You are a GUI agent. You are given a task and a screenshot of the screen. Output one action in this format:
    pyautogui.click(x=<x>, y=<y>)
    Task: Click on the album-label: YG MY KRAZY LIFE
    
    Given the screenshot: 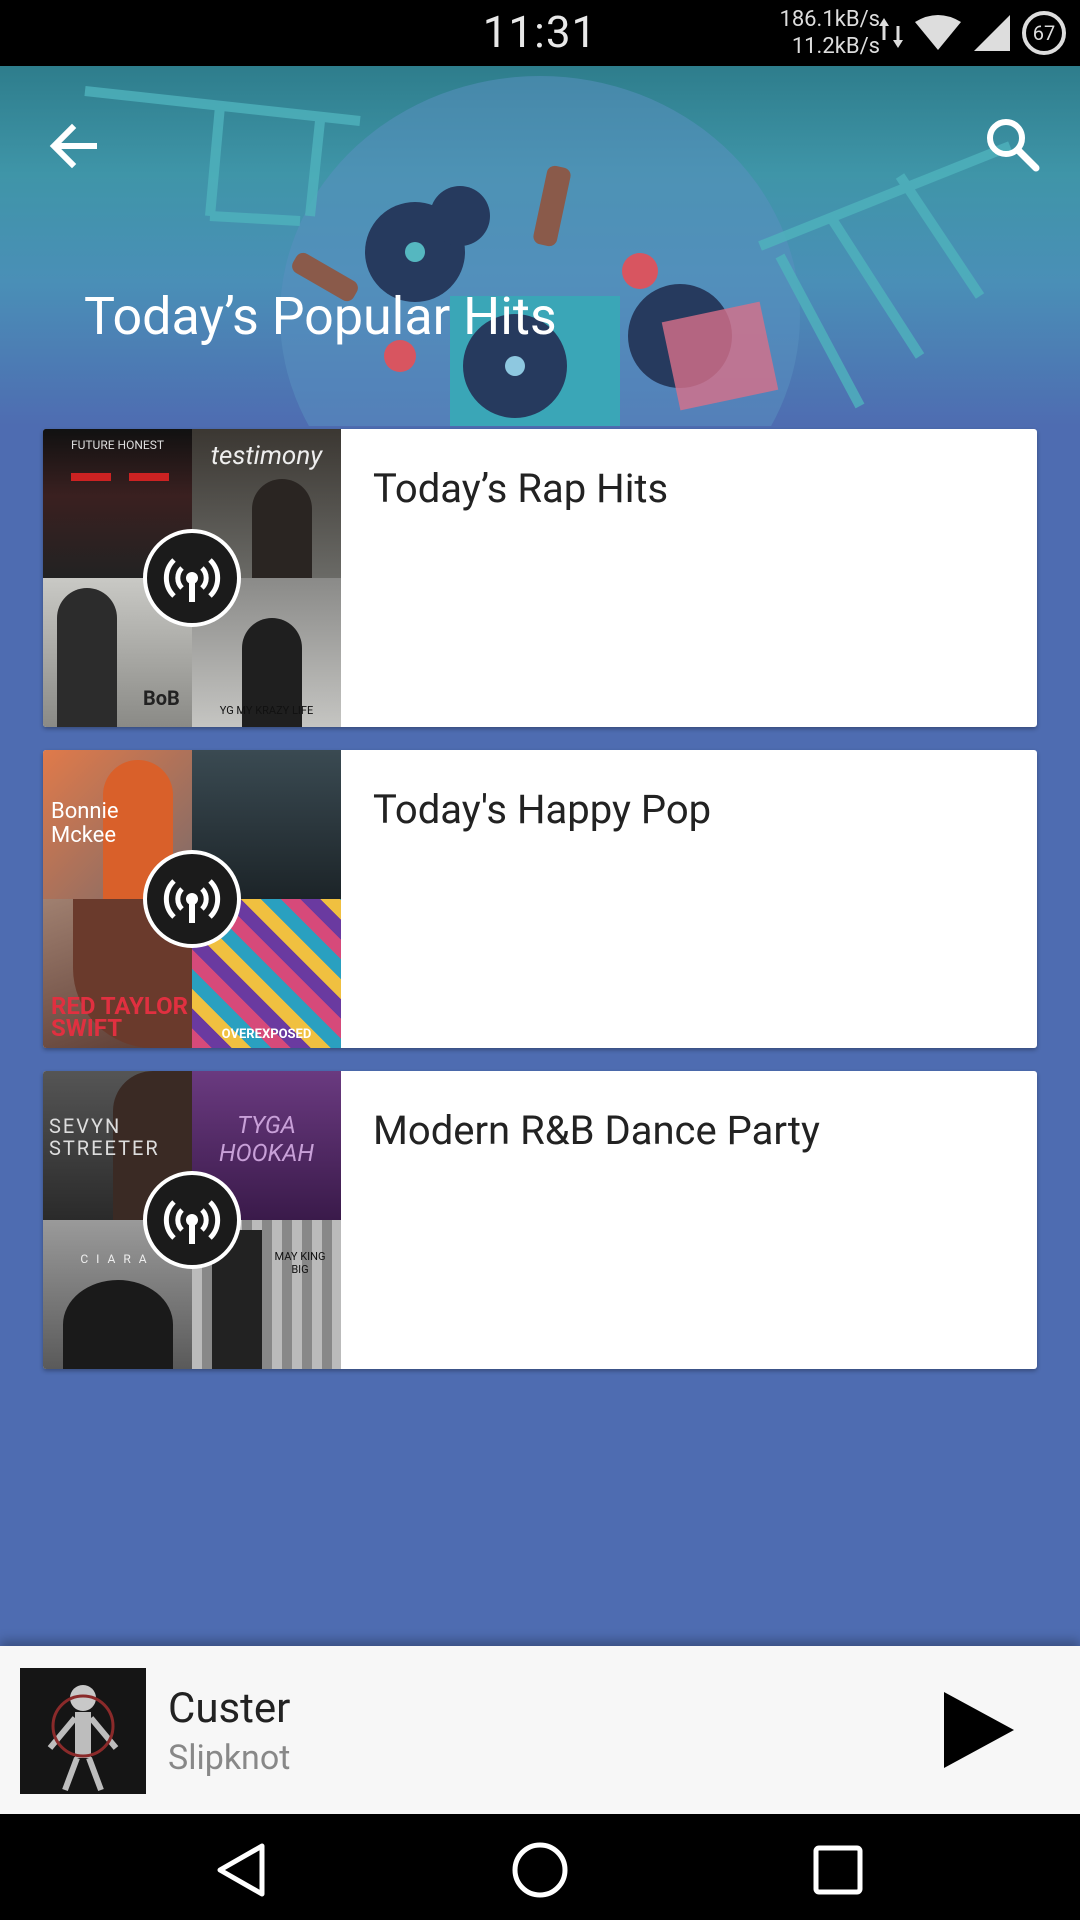 What is the action you would take?
    pyautogui.click(x=266, y=710)
    